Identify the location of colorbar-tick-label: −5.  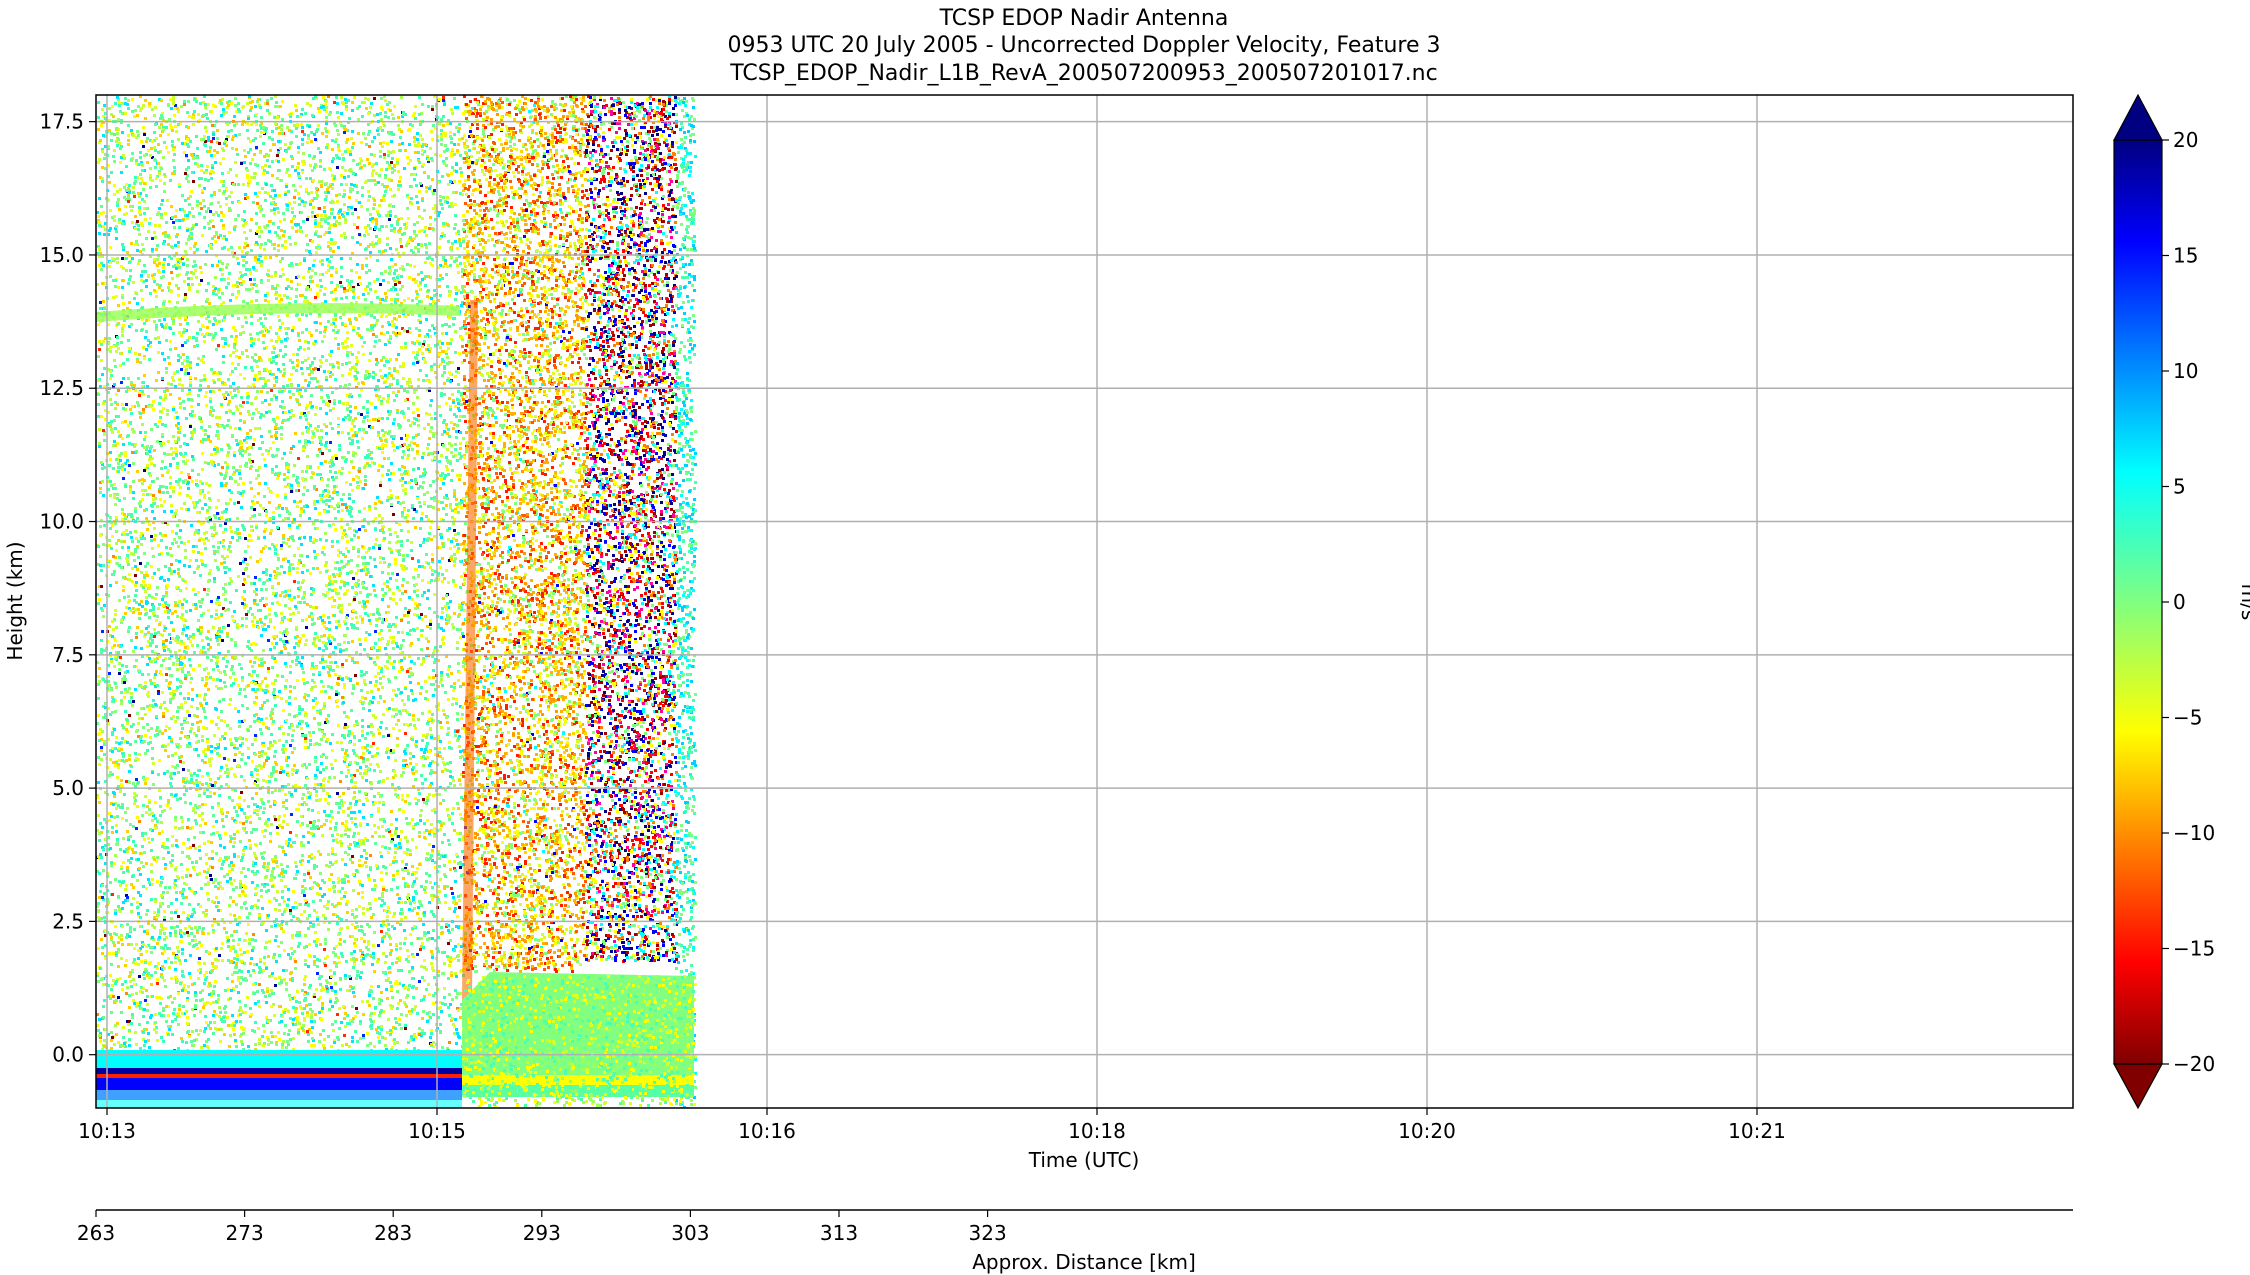
(2187, 718).